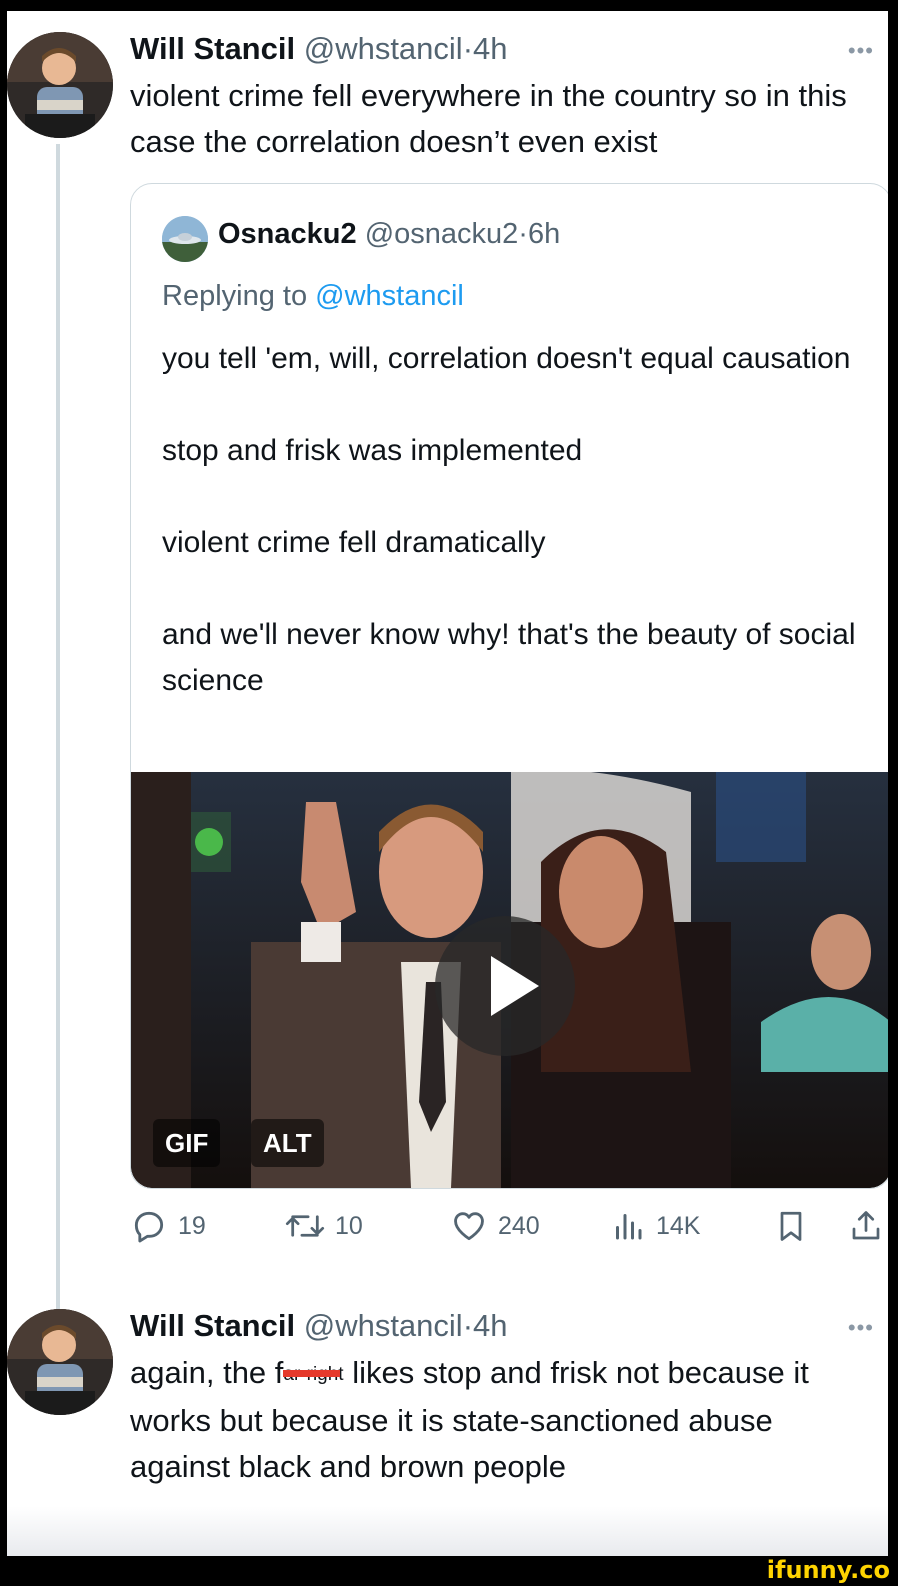 This screenshot has height=1586, width=898. I want to click on share-button, so click(866, 1226).